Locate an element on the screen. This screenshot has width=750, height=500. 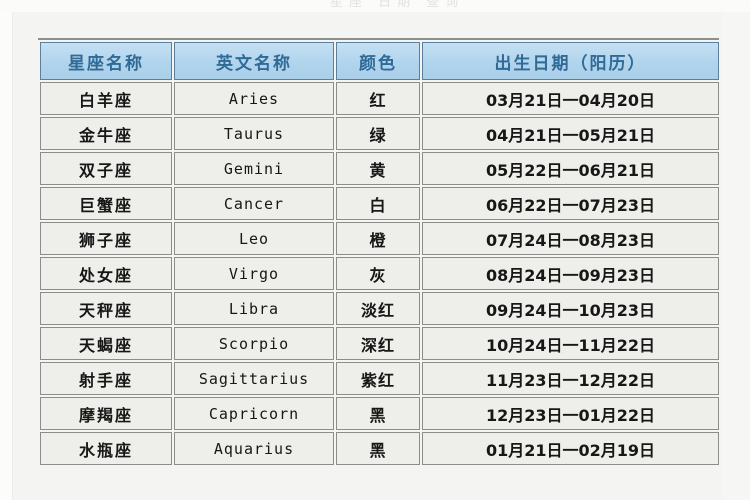
cell-color-value: 灰 is located at coordinates (378, 273).